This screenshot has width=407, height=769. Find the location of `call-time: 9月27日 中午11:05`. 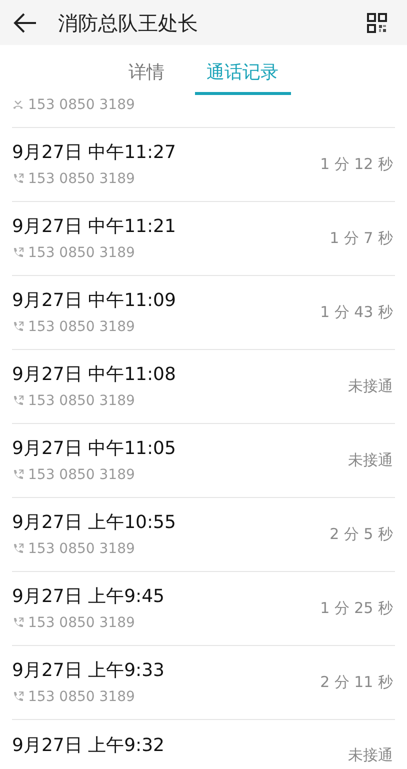

call-time: 9月27日 中午11:05 is located at coordinates (94, 448).